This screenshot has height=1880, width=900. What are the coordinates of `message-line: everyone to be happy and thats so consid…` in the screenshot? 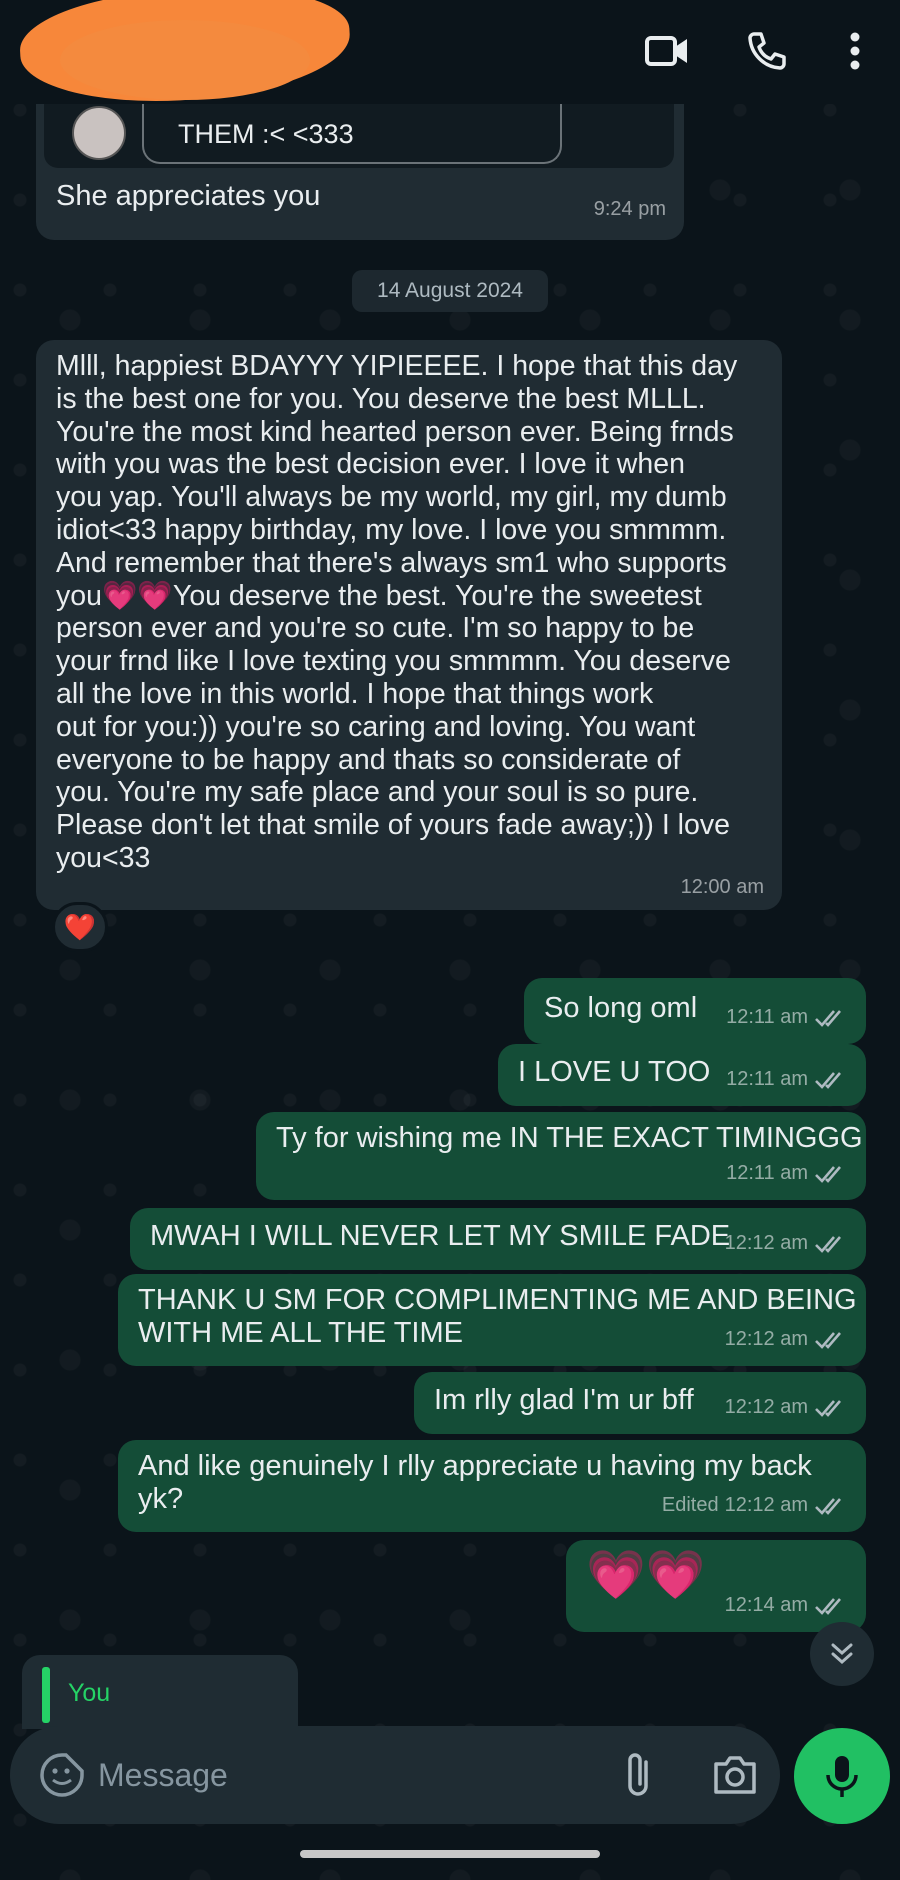 It's located at (368, 759).